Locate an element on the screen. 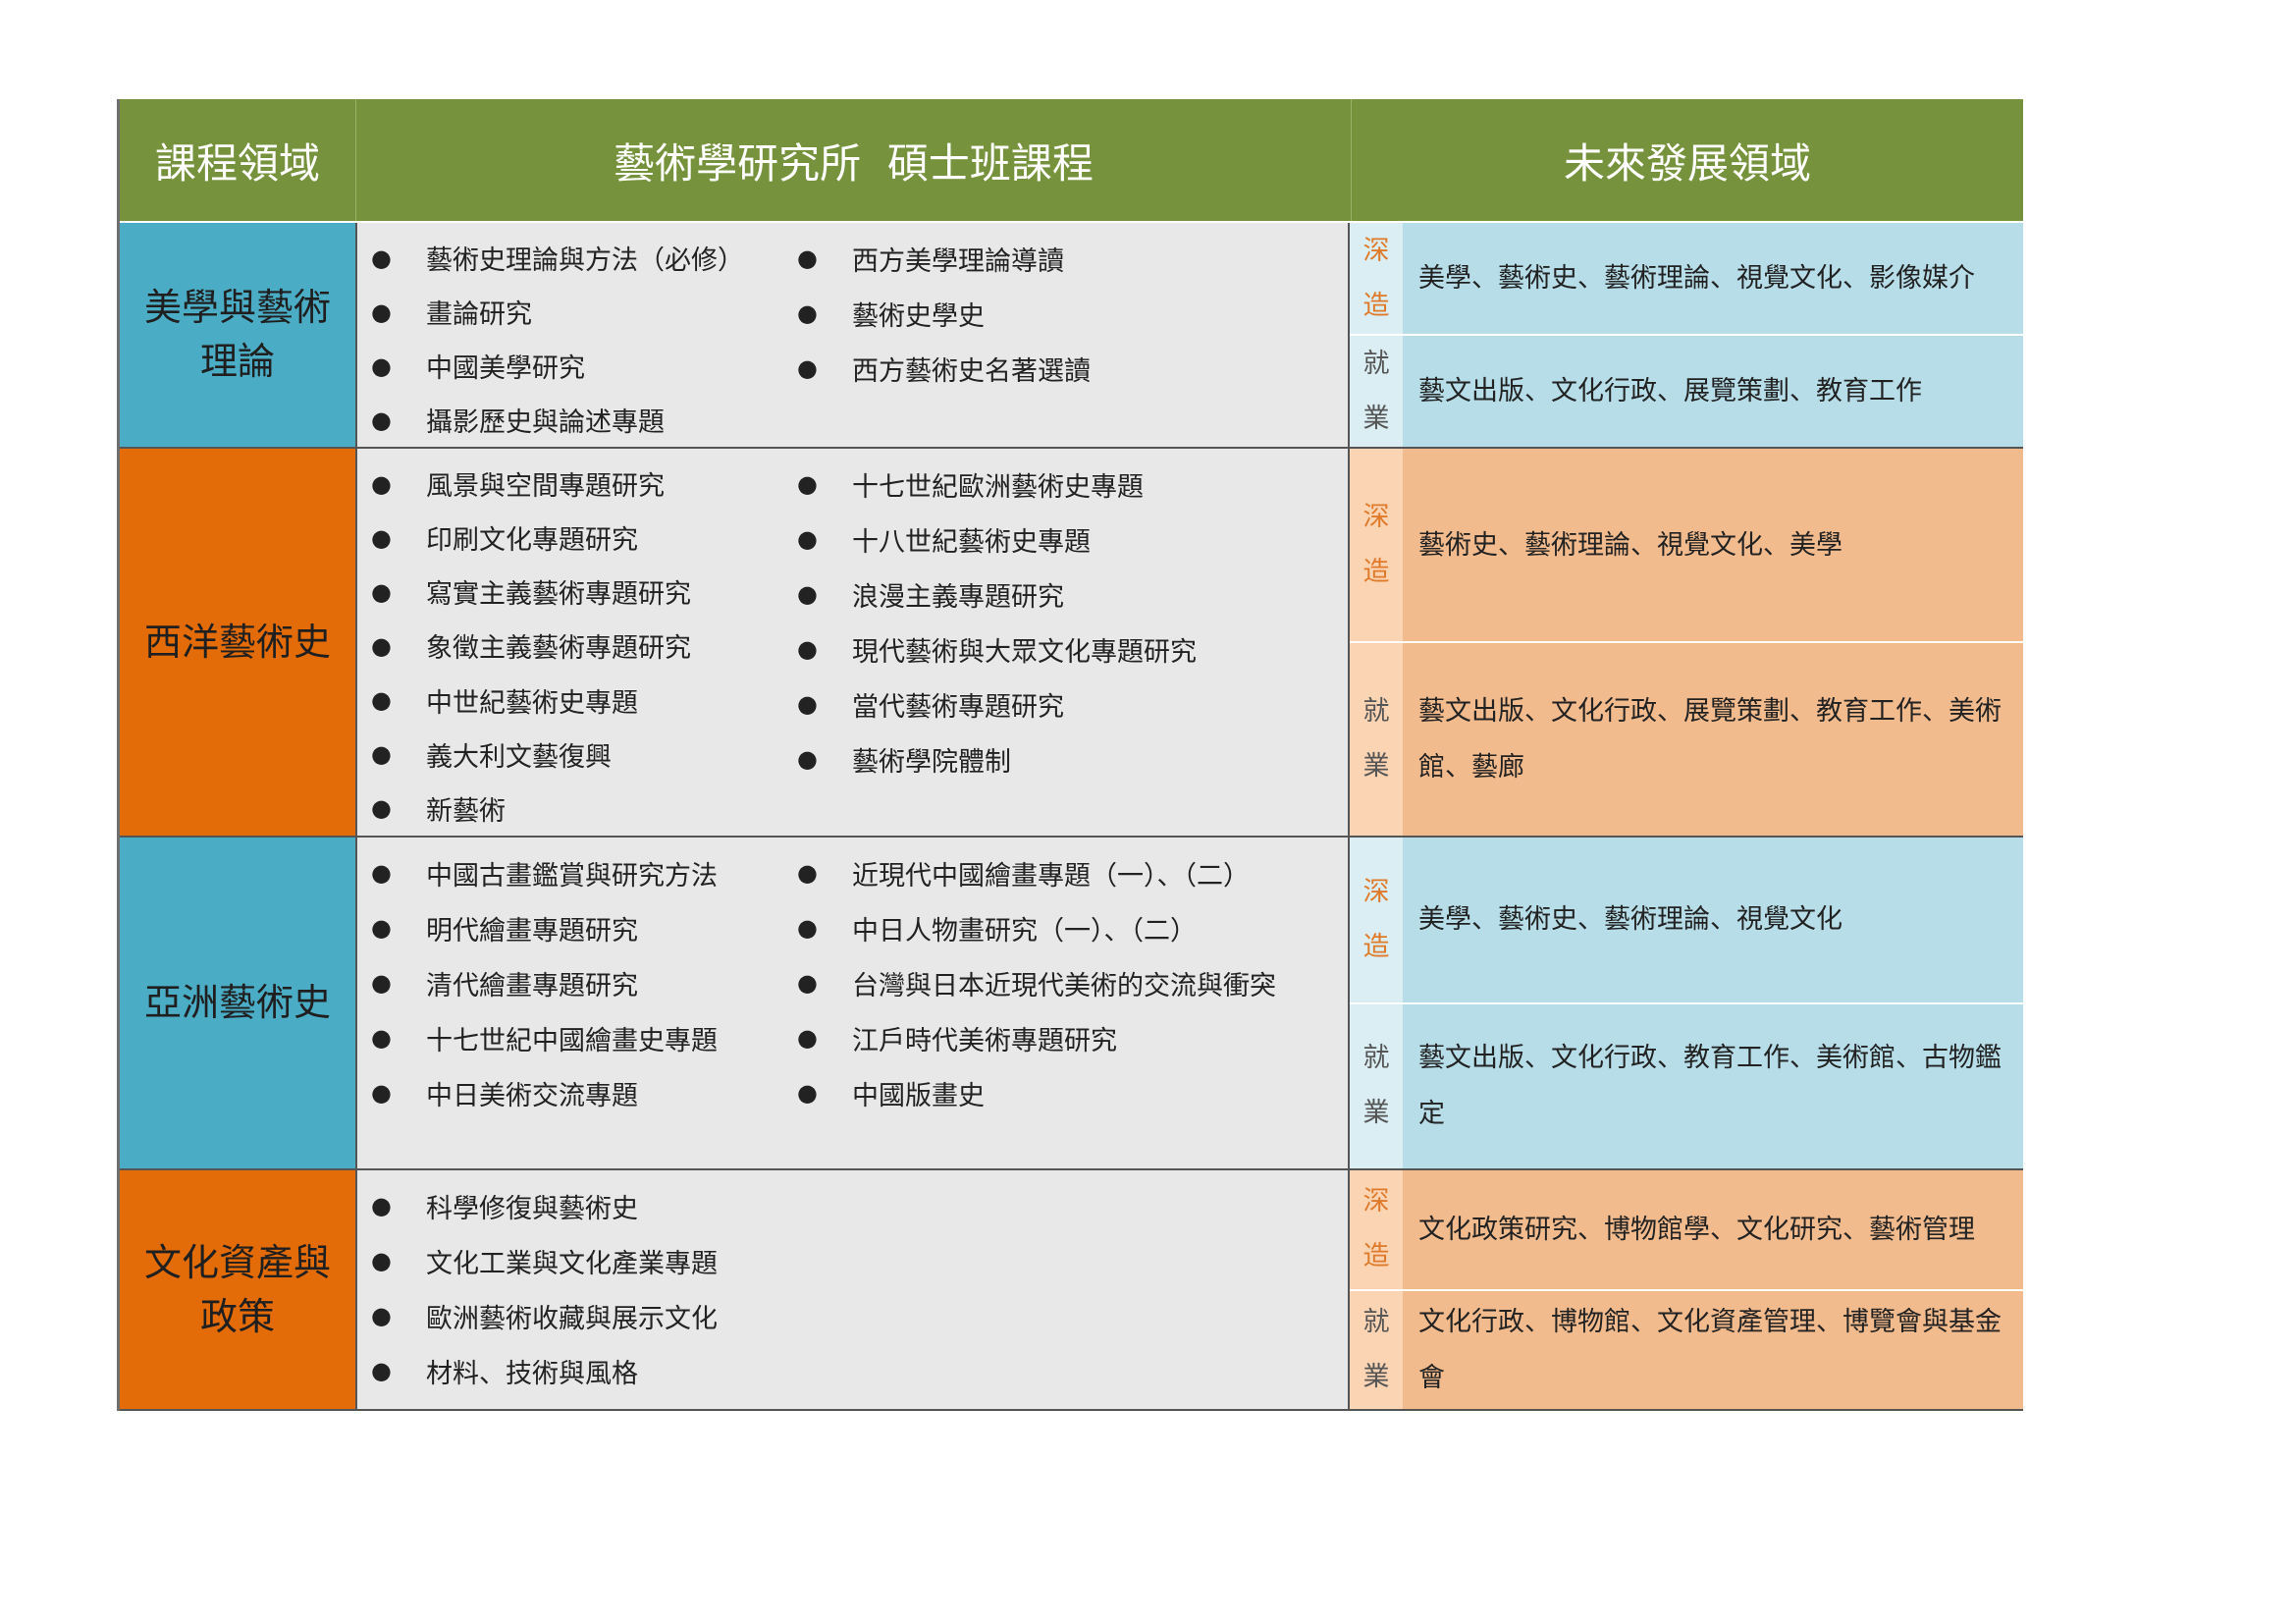 Image resolution: width=2296 pixels, height=1623 pixels. course-item: ● 中日人物畫研究（一）、（二） is located at coordinates (1066, 927).